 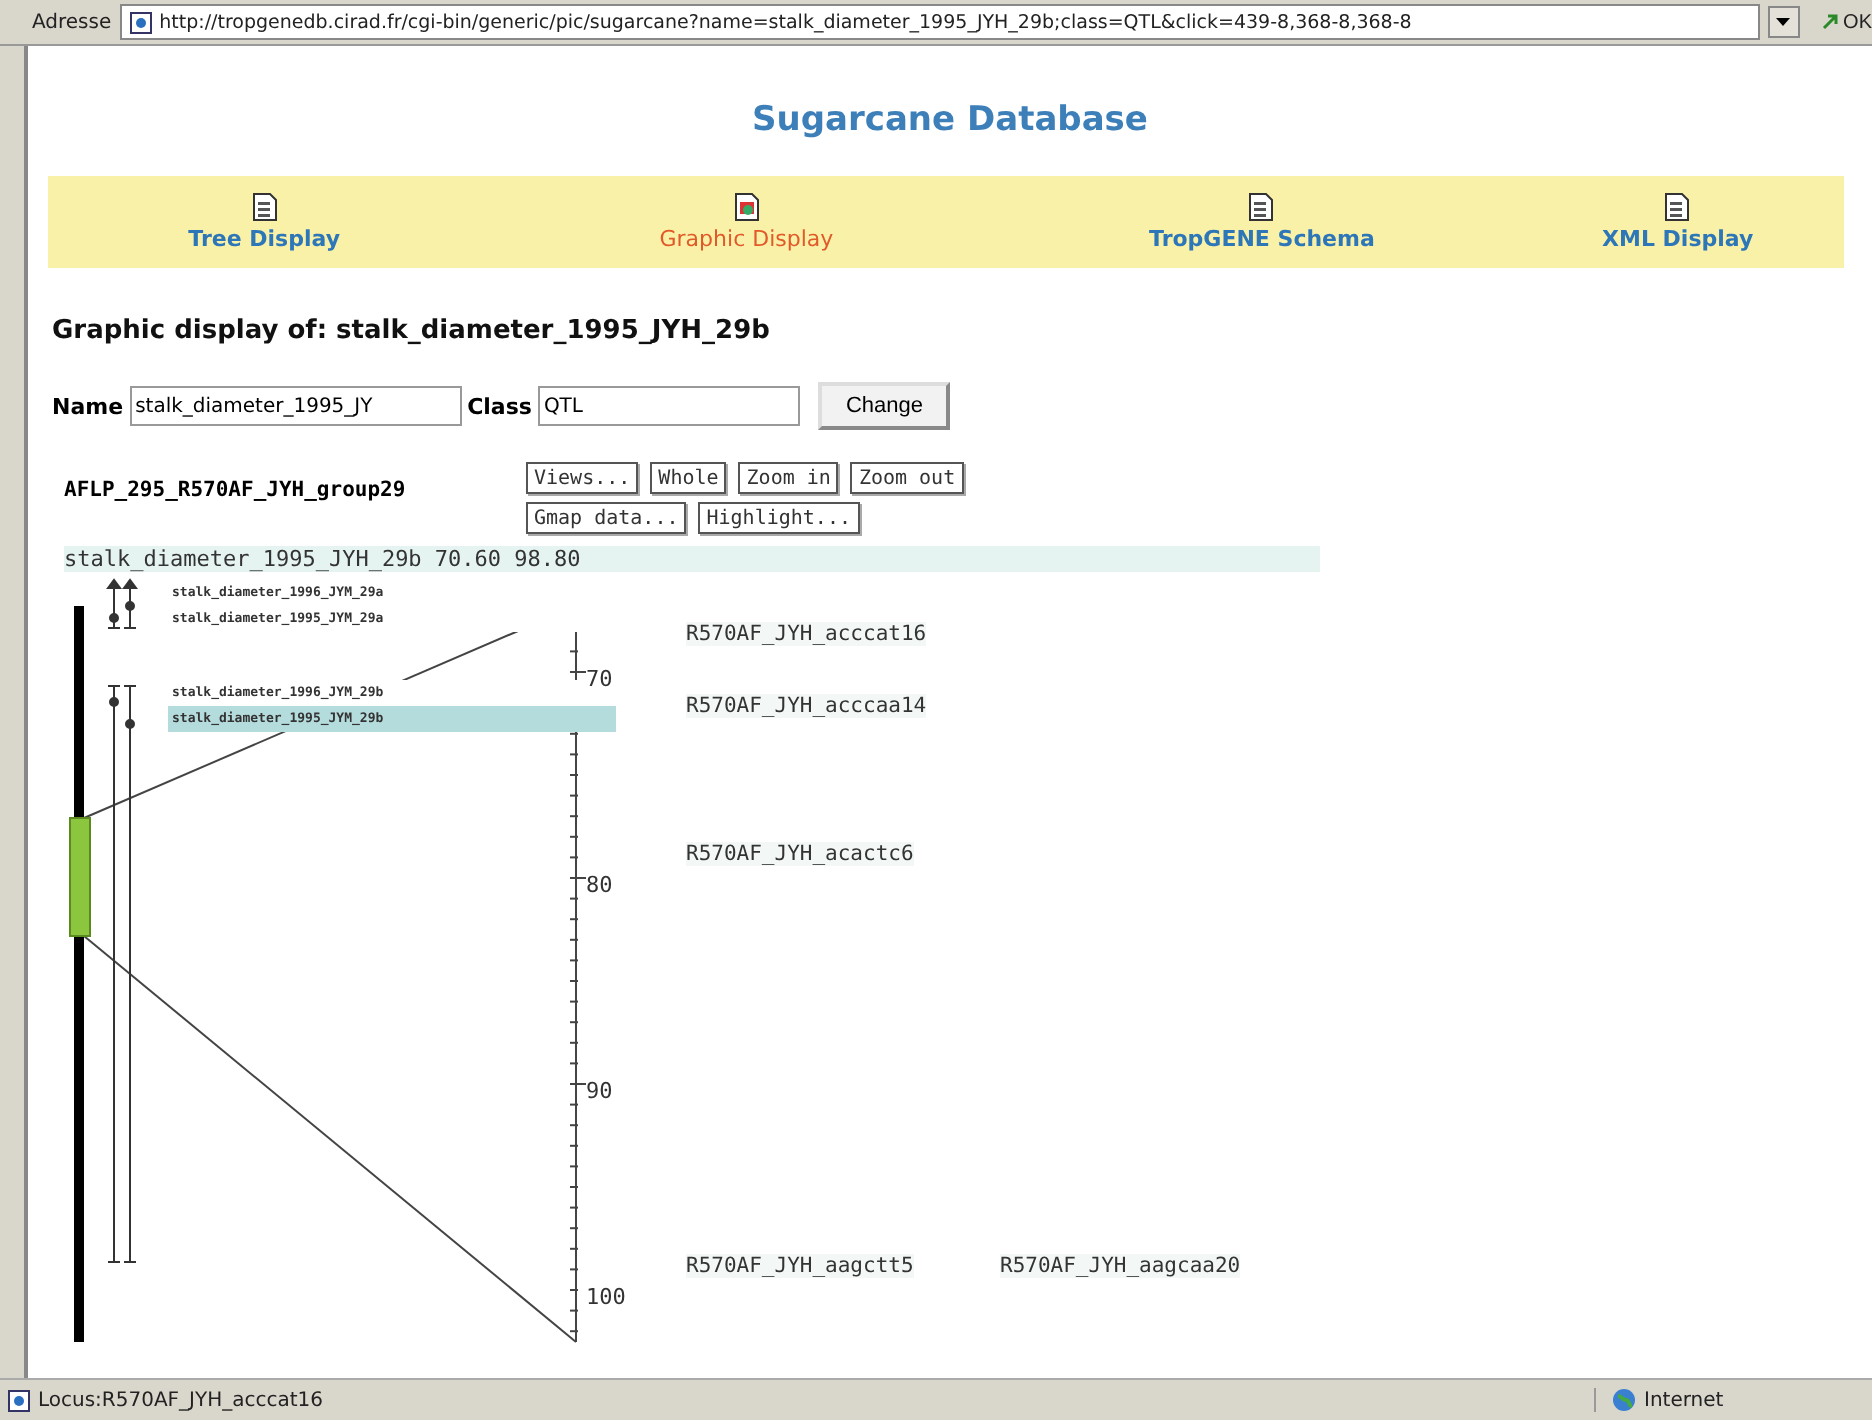 I want to click on scale-label: 100, so click(x=606, y=1297).